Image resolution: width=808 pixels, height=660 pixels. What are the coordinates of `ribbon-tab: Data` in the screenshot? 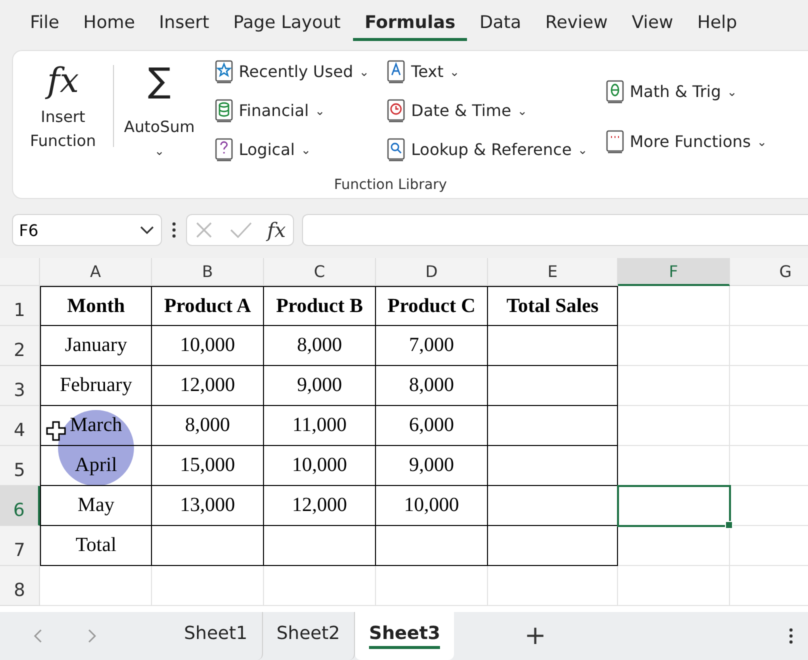 It's located at (500, 24).